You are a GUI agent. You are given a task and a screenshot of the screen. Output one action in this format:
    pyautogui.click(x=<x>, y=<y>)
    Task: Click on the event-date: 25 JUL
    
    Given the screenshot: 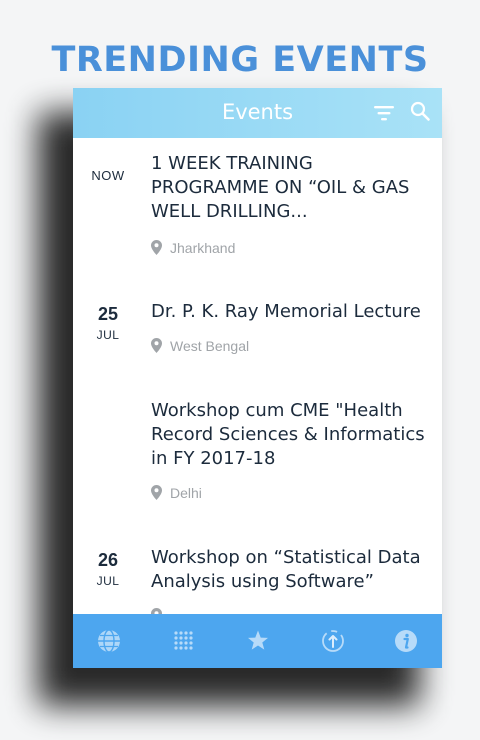 What is the action you would take?
    pyautogui.click(x=108, y=323)
    